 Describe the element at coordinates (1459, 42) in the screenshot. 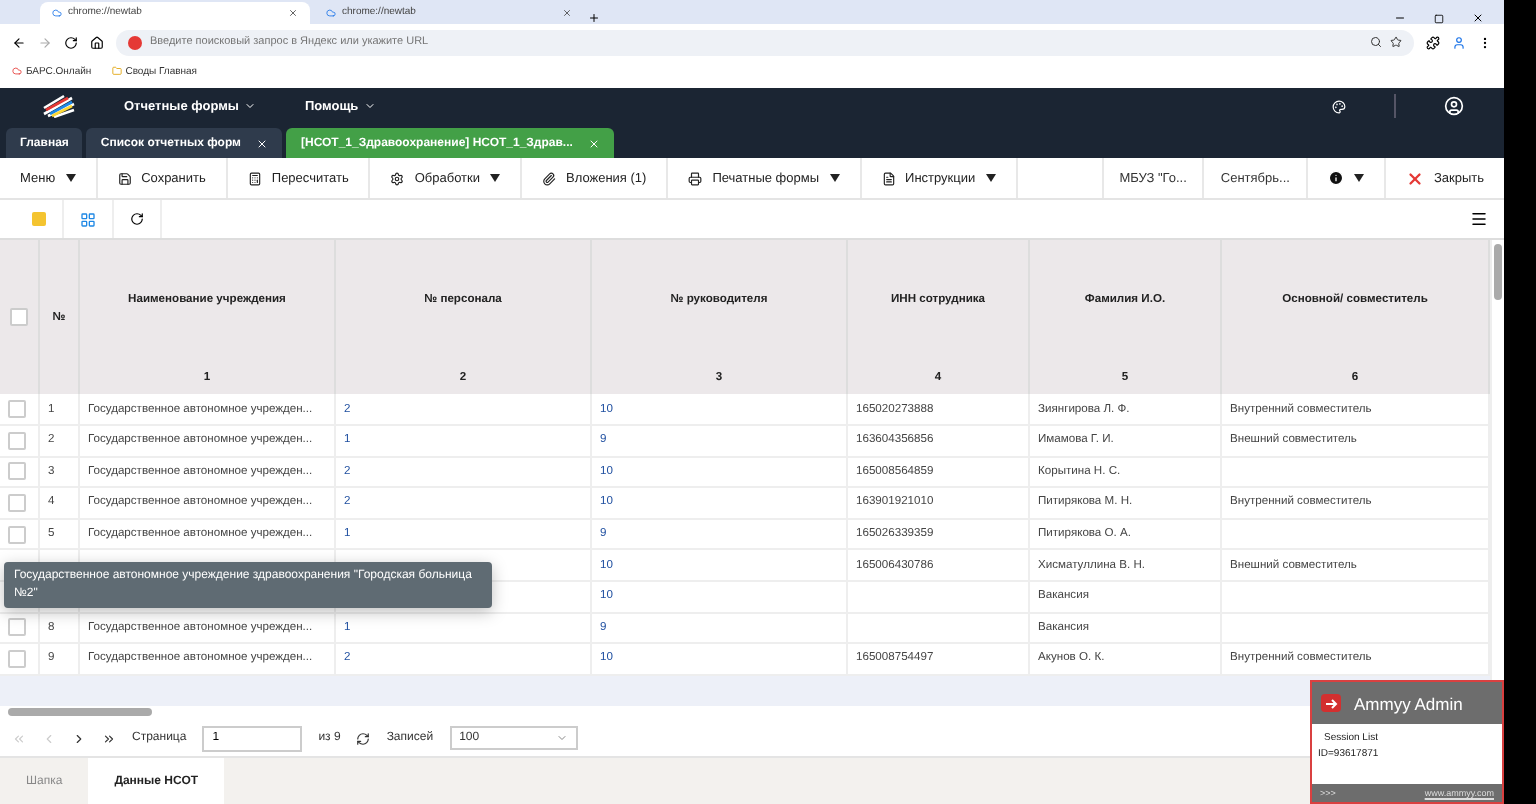

I see `profile-icon` at that location.